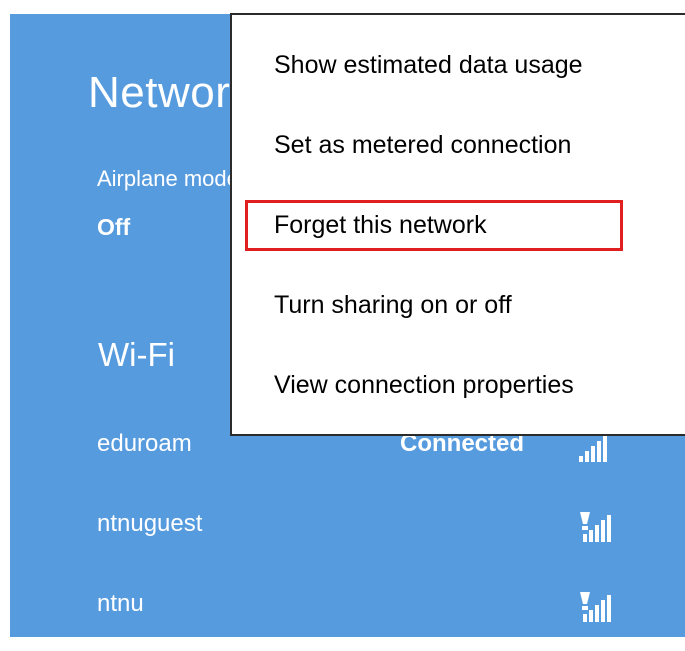 The height and width of the screenshot is (651, 685). Describe the element at coordinates (144, 443) in the screenshot. I see `network-name: eduroam` at that location.